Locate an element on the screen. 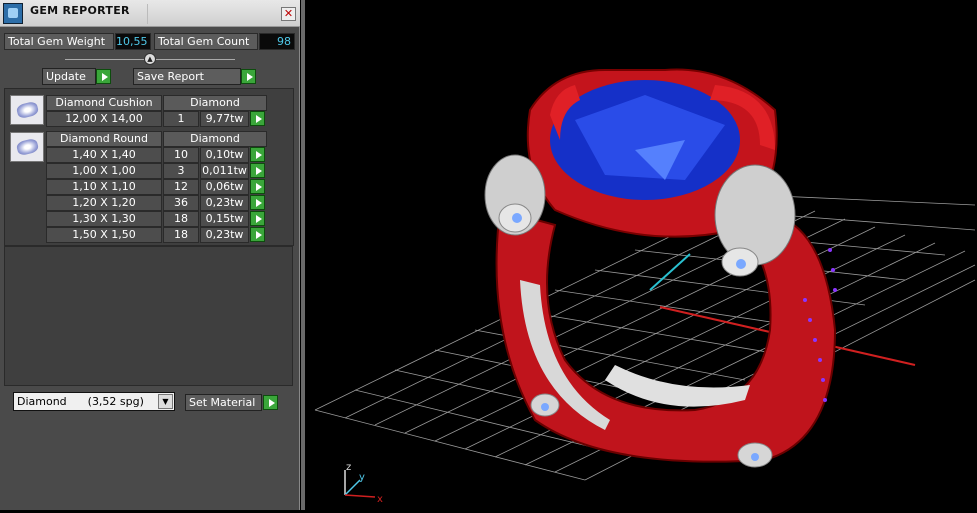 This screenshot has height=513, width=977. title-bar: GEM REPORTER ✕ is located at coordinates (150, 13).